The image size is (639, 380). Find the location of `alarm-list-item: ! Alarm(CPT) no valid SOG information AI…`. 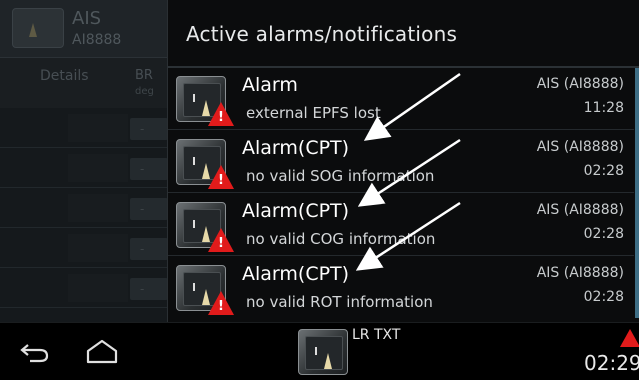

alarm-list-item: ! Alarm(CPT) no valid SOG information AI… is located at coordinates (401, 162).